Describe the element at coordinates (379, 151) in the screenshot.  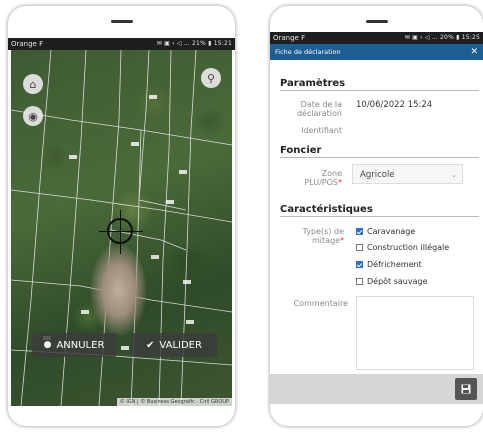
I see `section-foncier: Foncier` at that location.